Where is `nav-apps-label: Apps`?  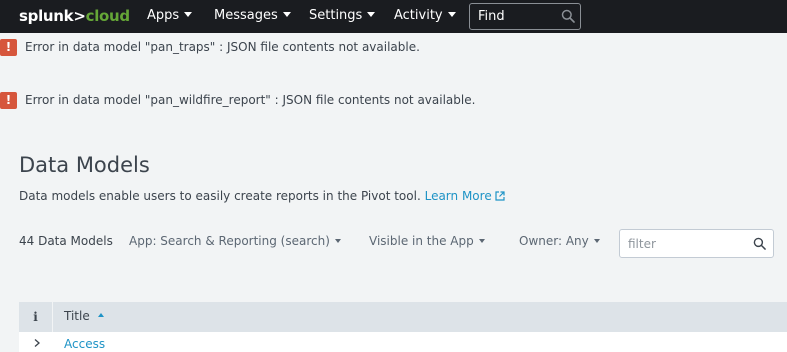
nav-apps-label: Apps is located at coordinates (163, 15).